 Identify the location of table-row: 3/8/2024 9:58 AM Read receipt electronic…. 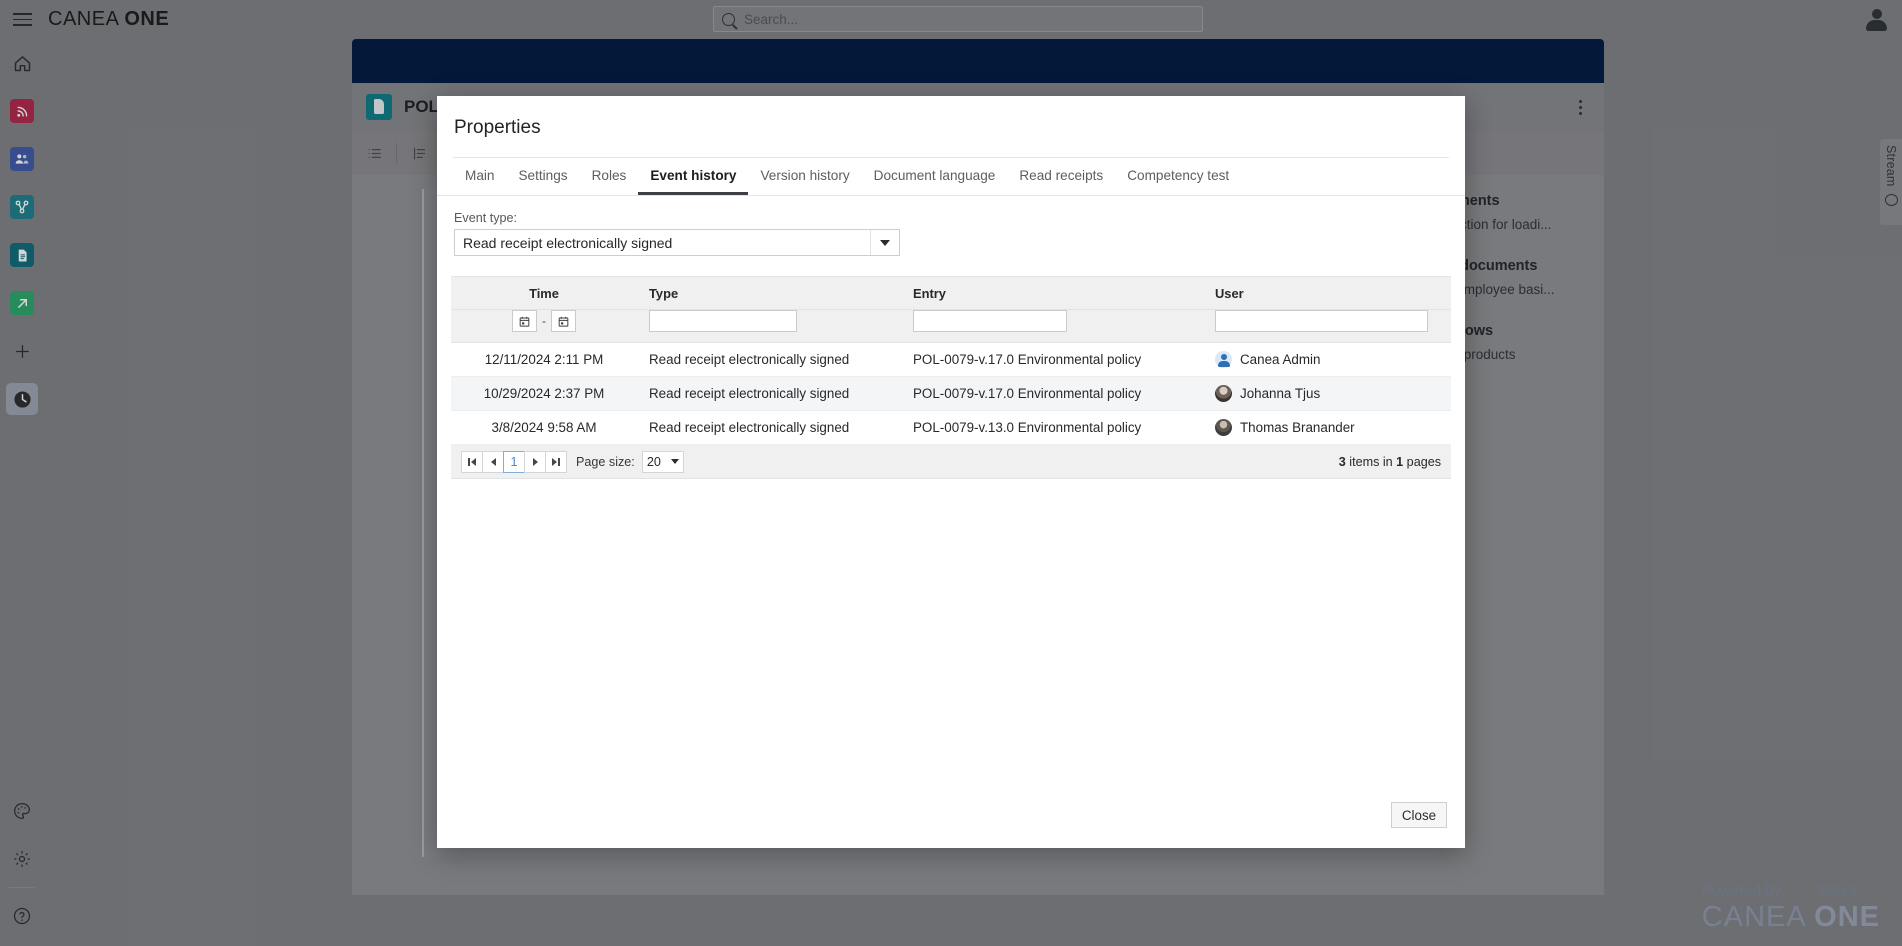
(951, 428).